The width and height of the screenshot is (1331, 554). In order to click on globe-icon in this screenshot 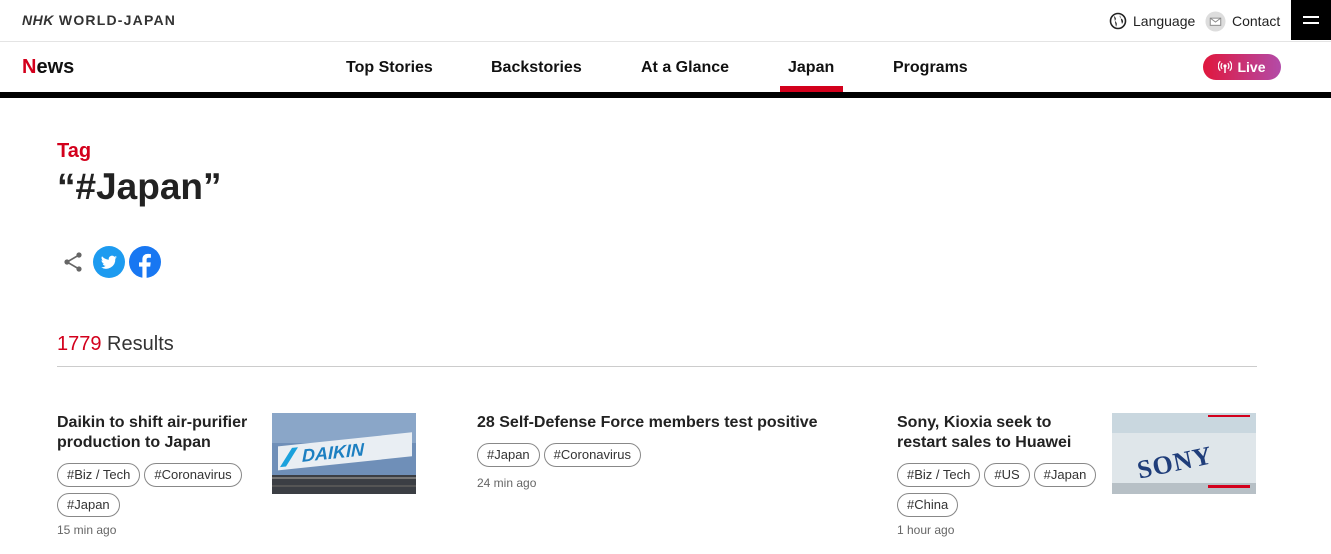, I will do `click(1118, 21)`.